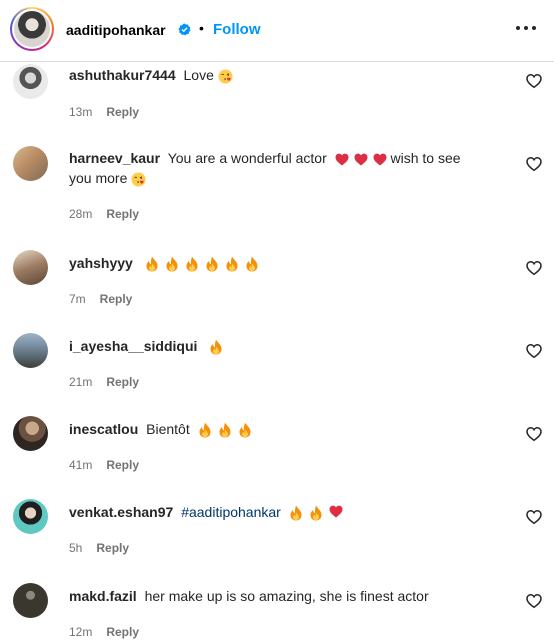 Image resolution: width=554 pixels, height=644 pixels. What do you see at coordinates (81, 382) in the screenshot?
I see `comment-time: 21m` at bounding box center [81, 382].